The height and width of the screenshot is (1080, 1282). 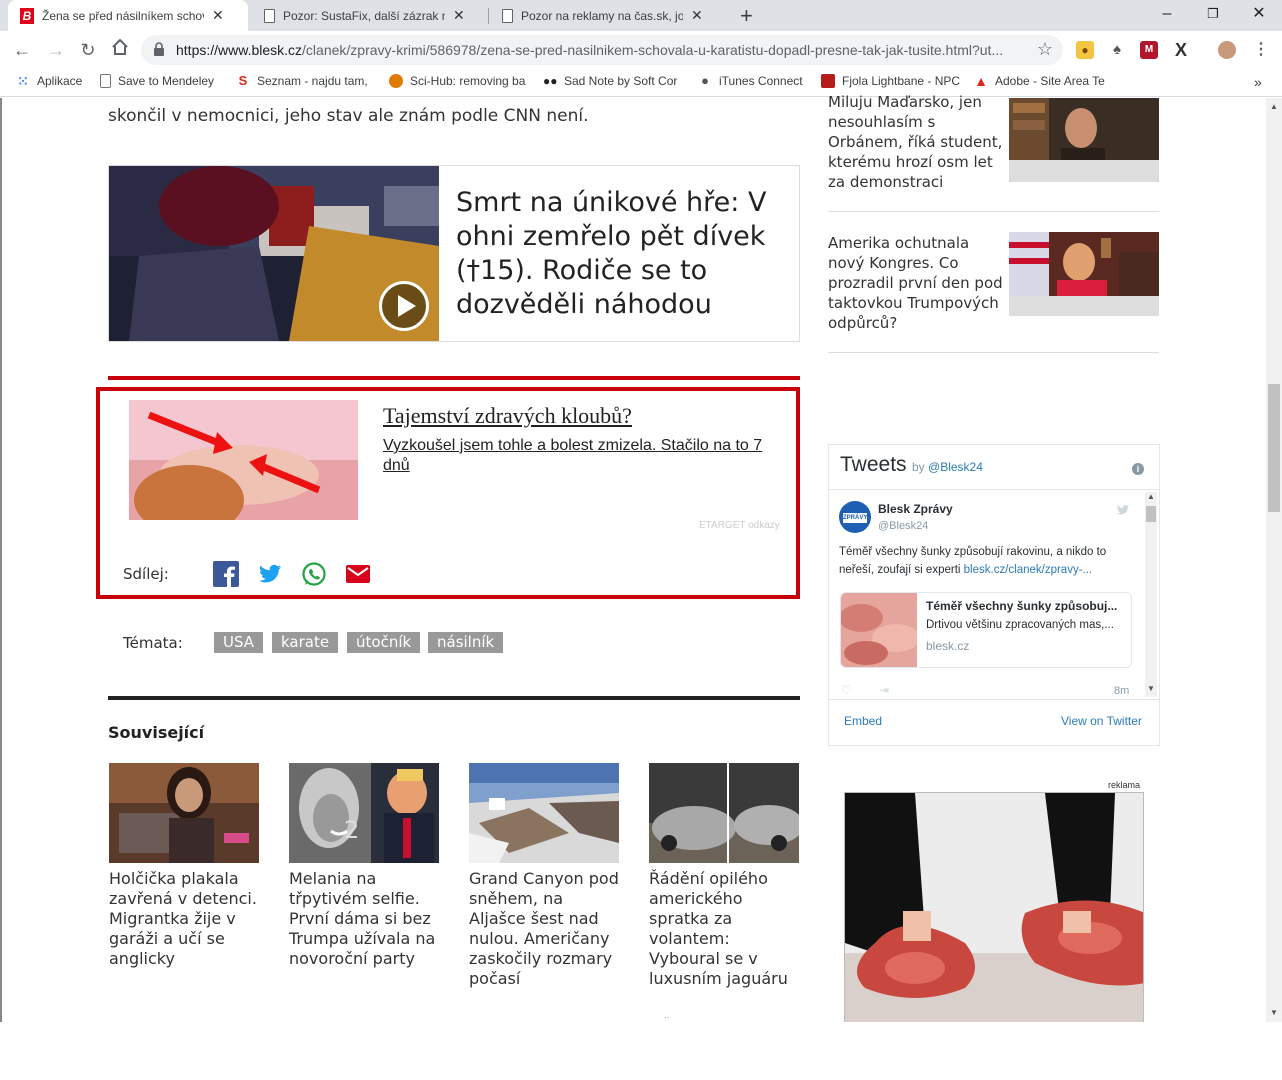 What do you see at coordinates (884, 690) in the screenshot?
I see `share-tweet-icon: ⇥` at bounding box center [884, 690].